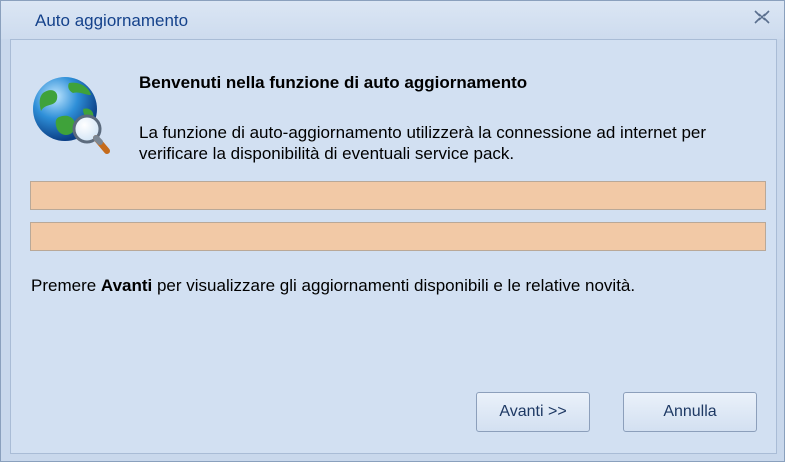  What do you see at coordinates (126, 285) in the screenshot?
I see `instruction-bold-next: Avanti` at bounding box center [126, 285].